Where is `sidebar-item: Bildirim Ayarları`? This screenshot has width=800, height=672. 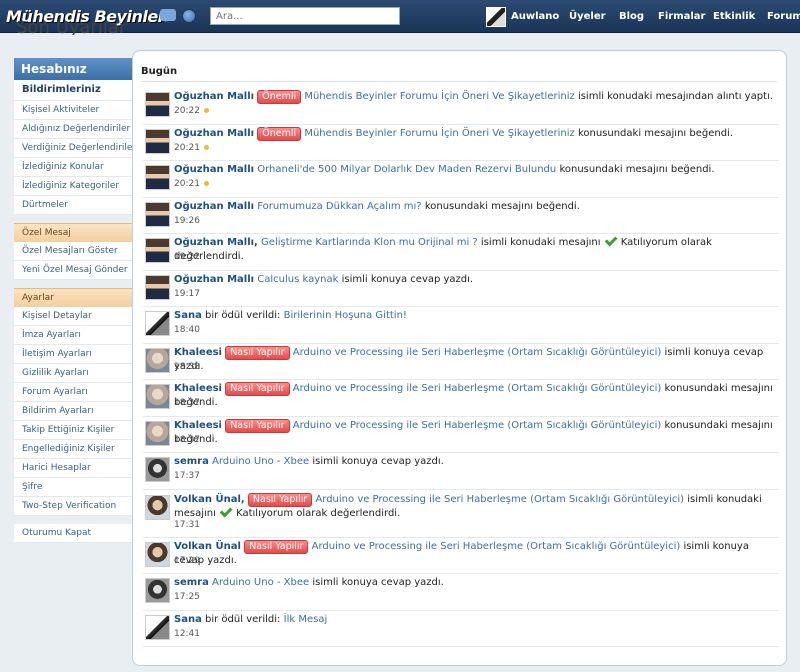 sidebar-item: Bildirim Ayarları is located at coordinates (73, 411).